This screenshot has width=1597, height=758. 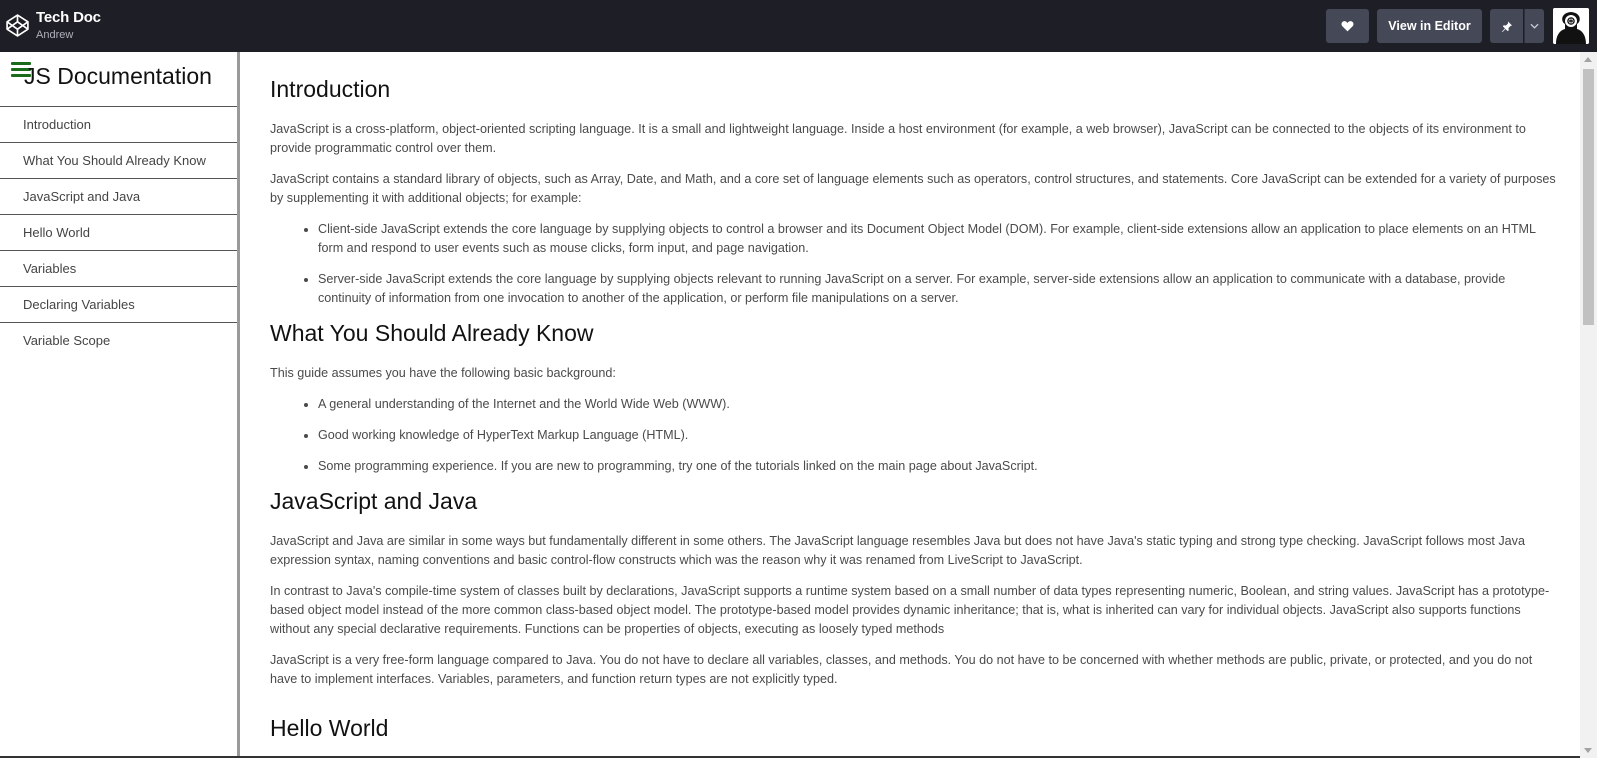 I want to click on section-hello-world: Hello World, so click(x=915, y=728).